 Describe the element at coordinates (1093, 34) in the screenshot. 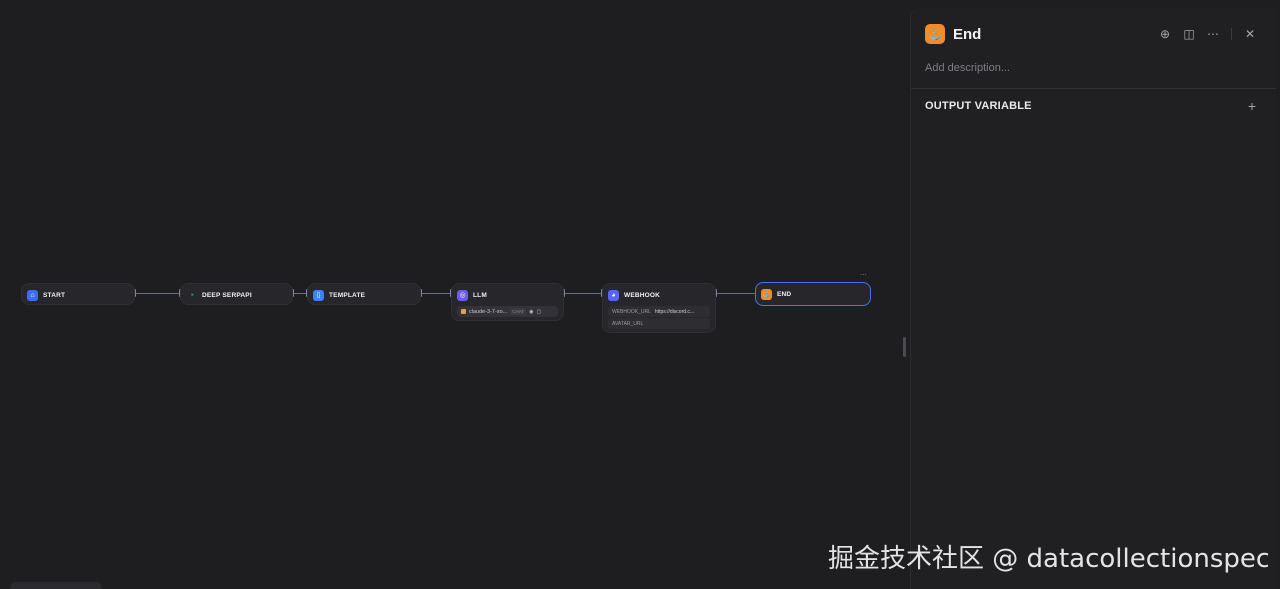

I see `panel-header: ⚓ End ⊕ ◫ ⋯ ✕` at that location.